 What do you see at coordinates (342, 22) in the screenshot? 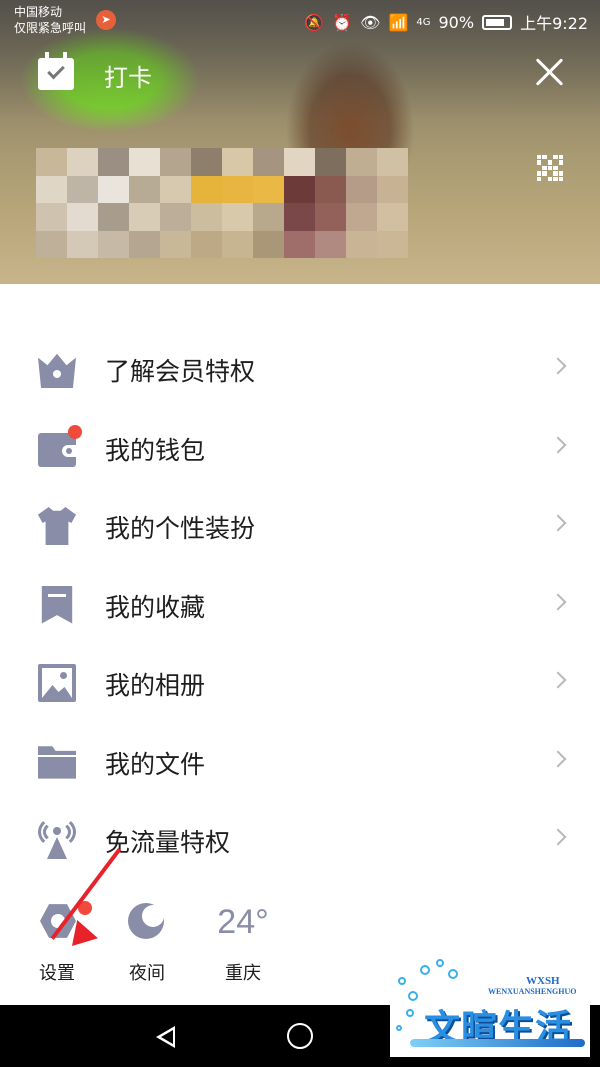
I see `alarm-icon: ⏰` at bounding box center [342, 22].